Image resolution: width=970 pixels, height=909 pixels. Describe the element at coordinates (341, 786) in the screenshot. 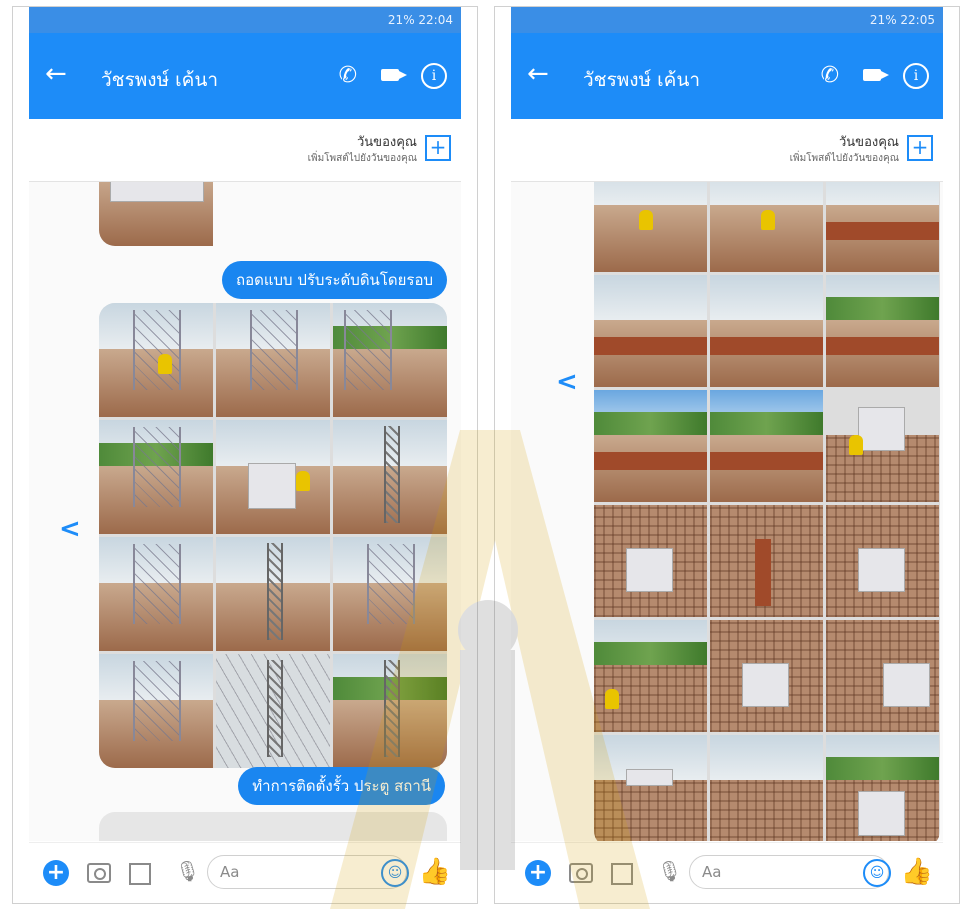

I see `message-bubble: ทำการติดตั้งรั้ว ประตู สถานี` at that location.